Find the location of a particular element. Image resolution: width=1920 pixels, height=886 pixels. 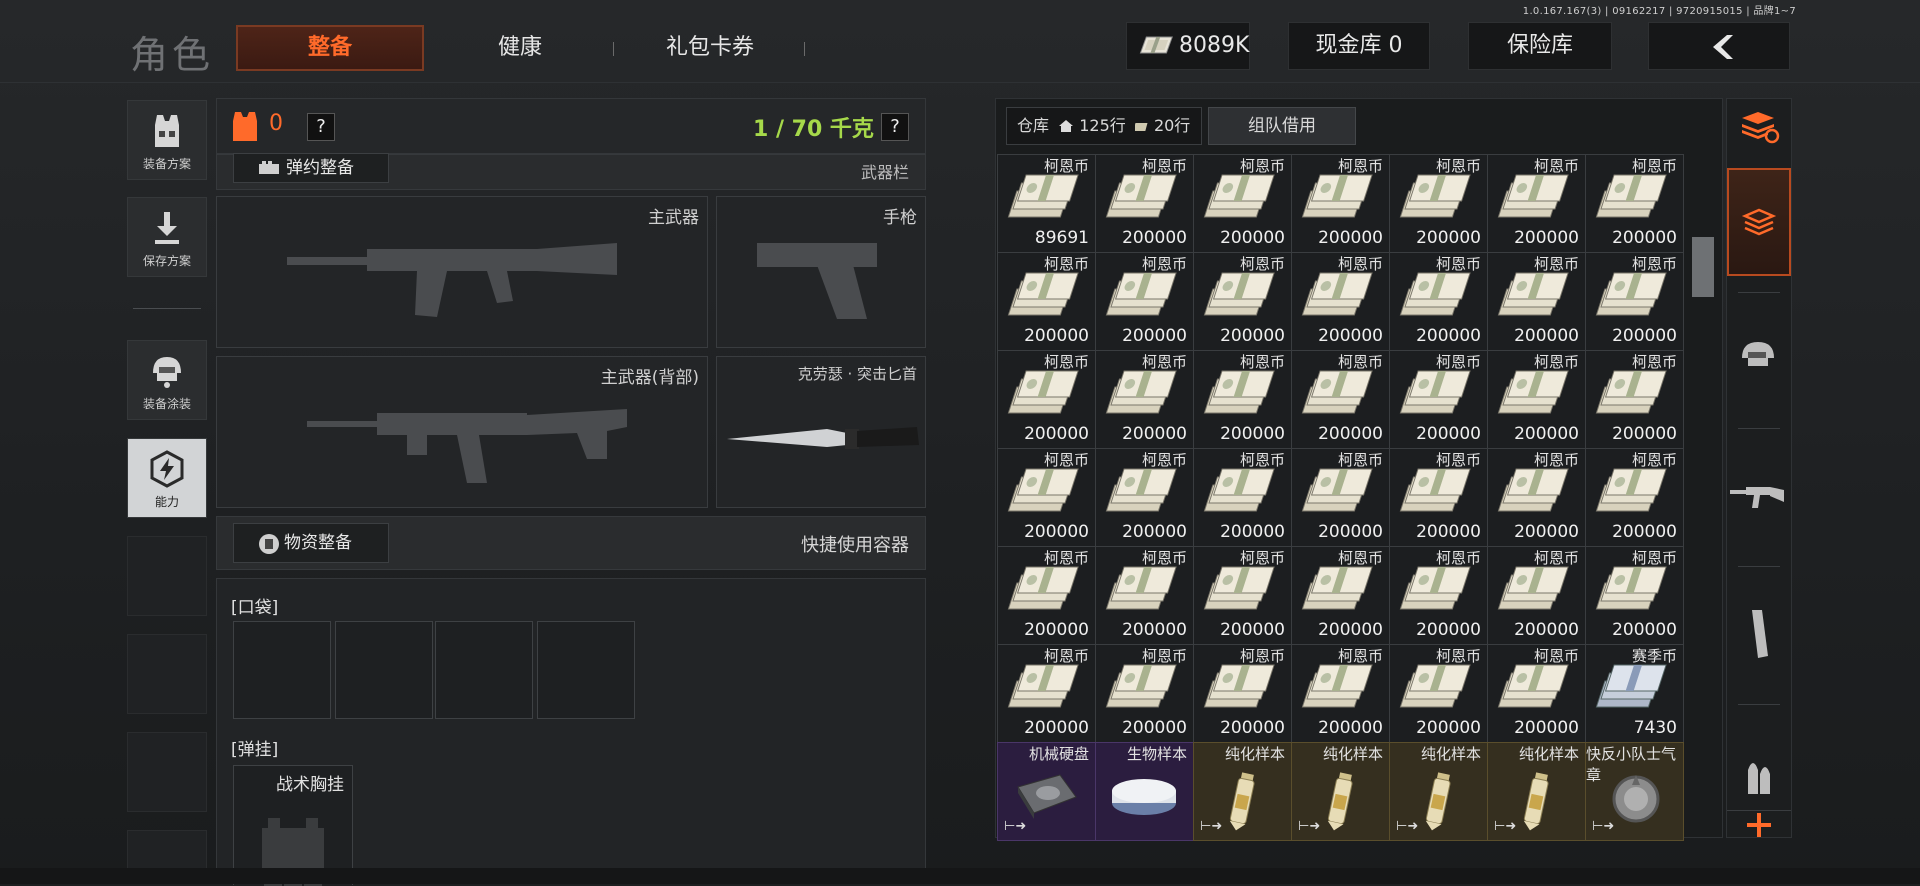

primary-weapon-slot: 主武器 is located at coordinates (462, 272).